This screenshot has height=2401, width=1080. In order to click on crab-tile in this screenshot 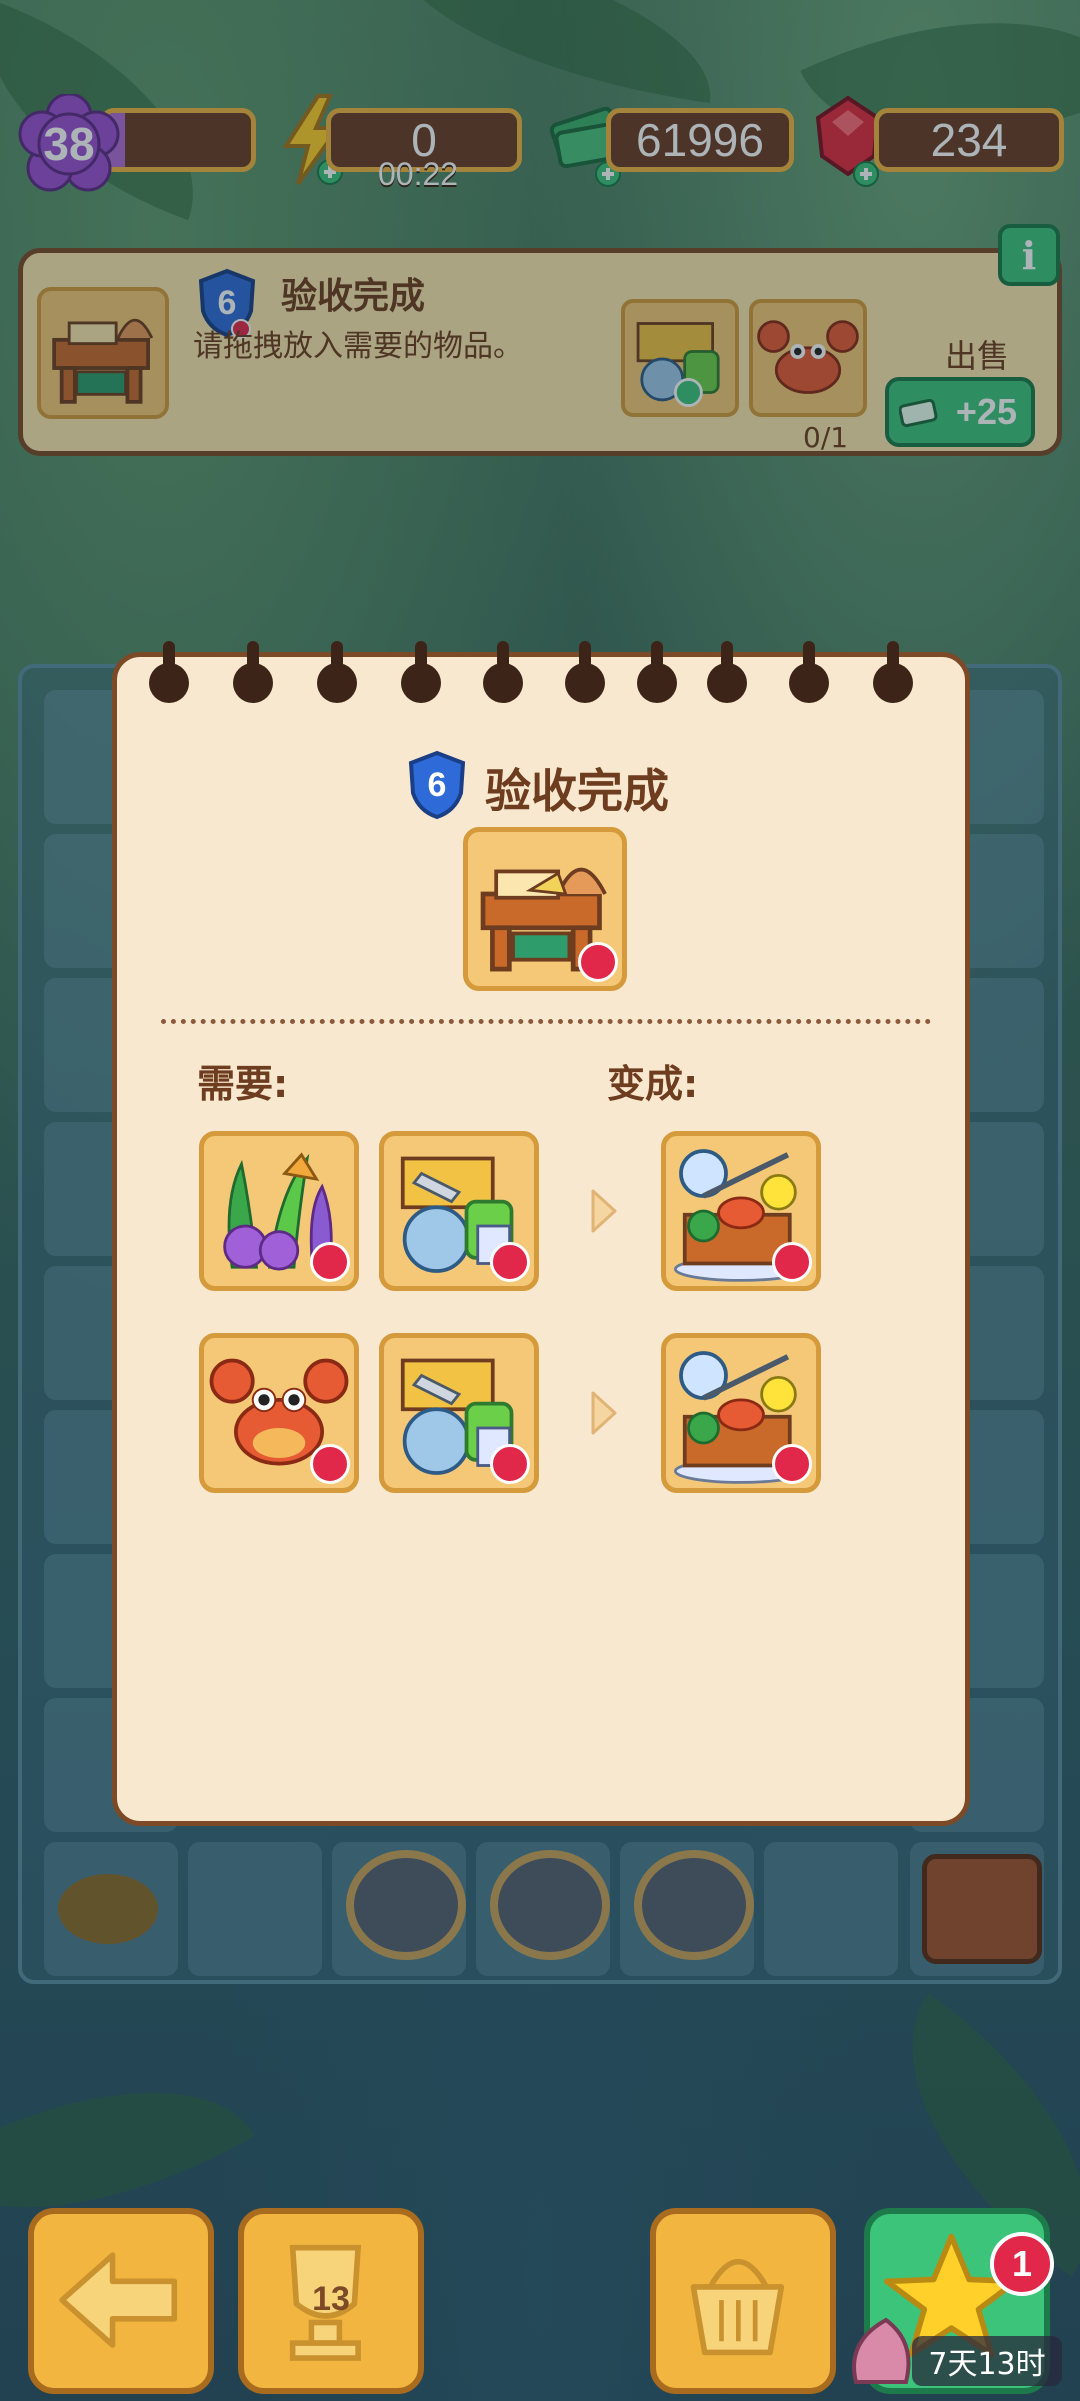, I will do `click(279, 1413)`.